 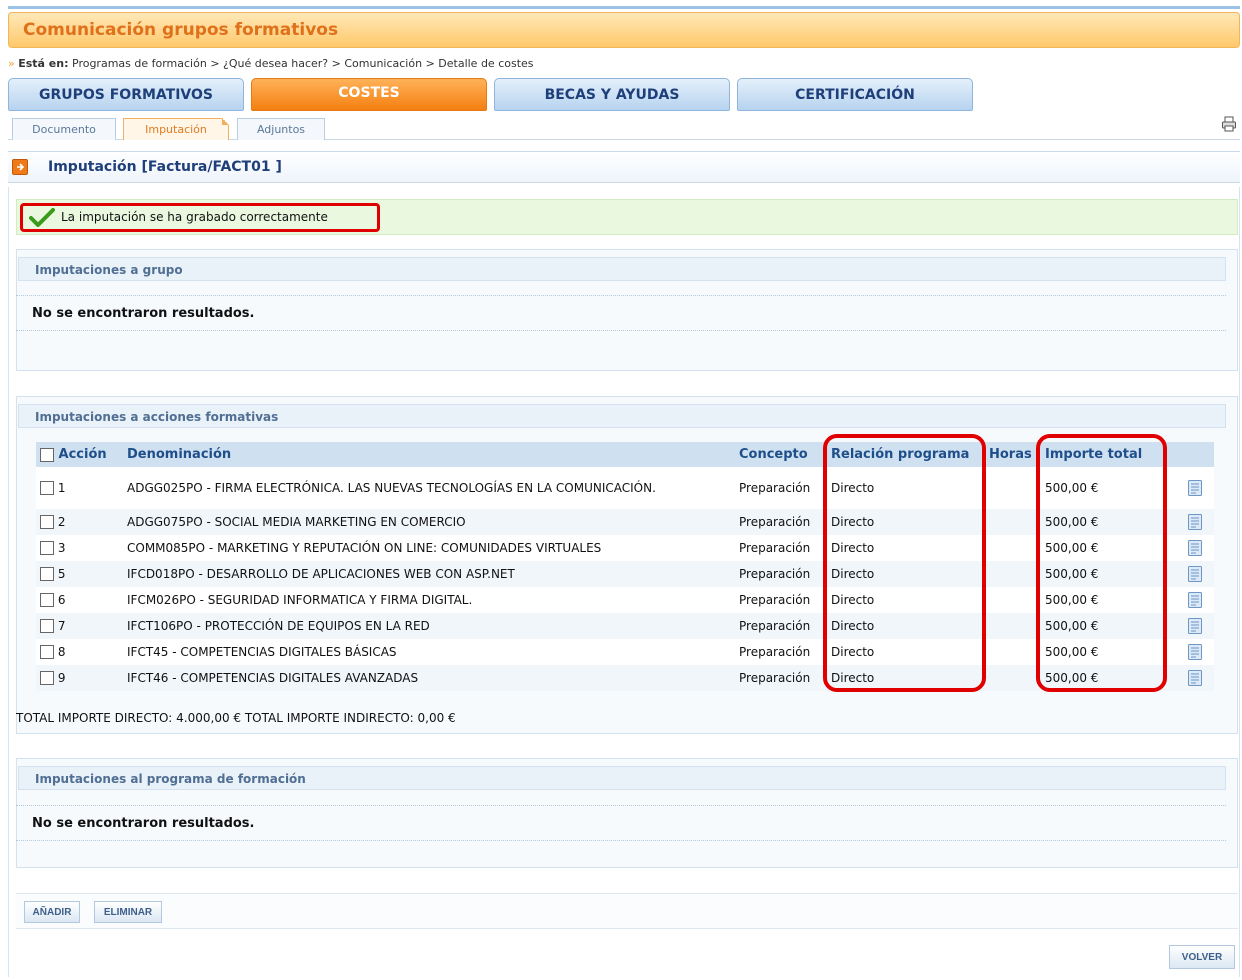 I want to click on page-title: Comunicación grupos formativos, so click(x=624, y=30).